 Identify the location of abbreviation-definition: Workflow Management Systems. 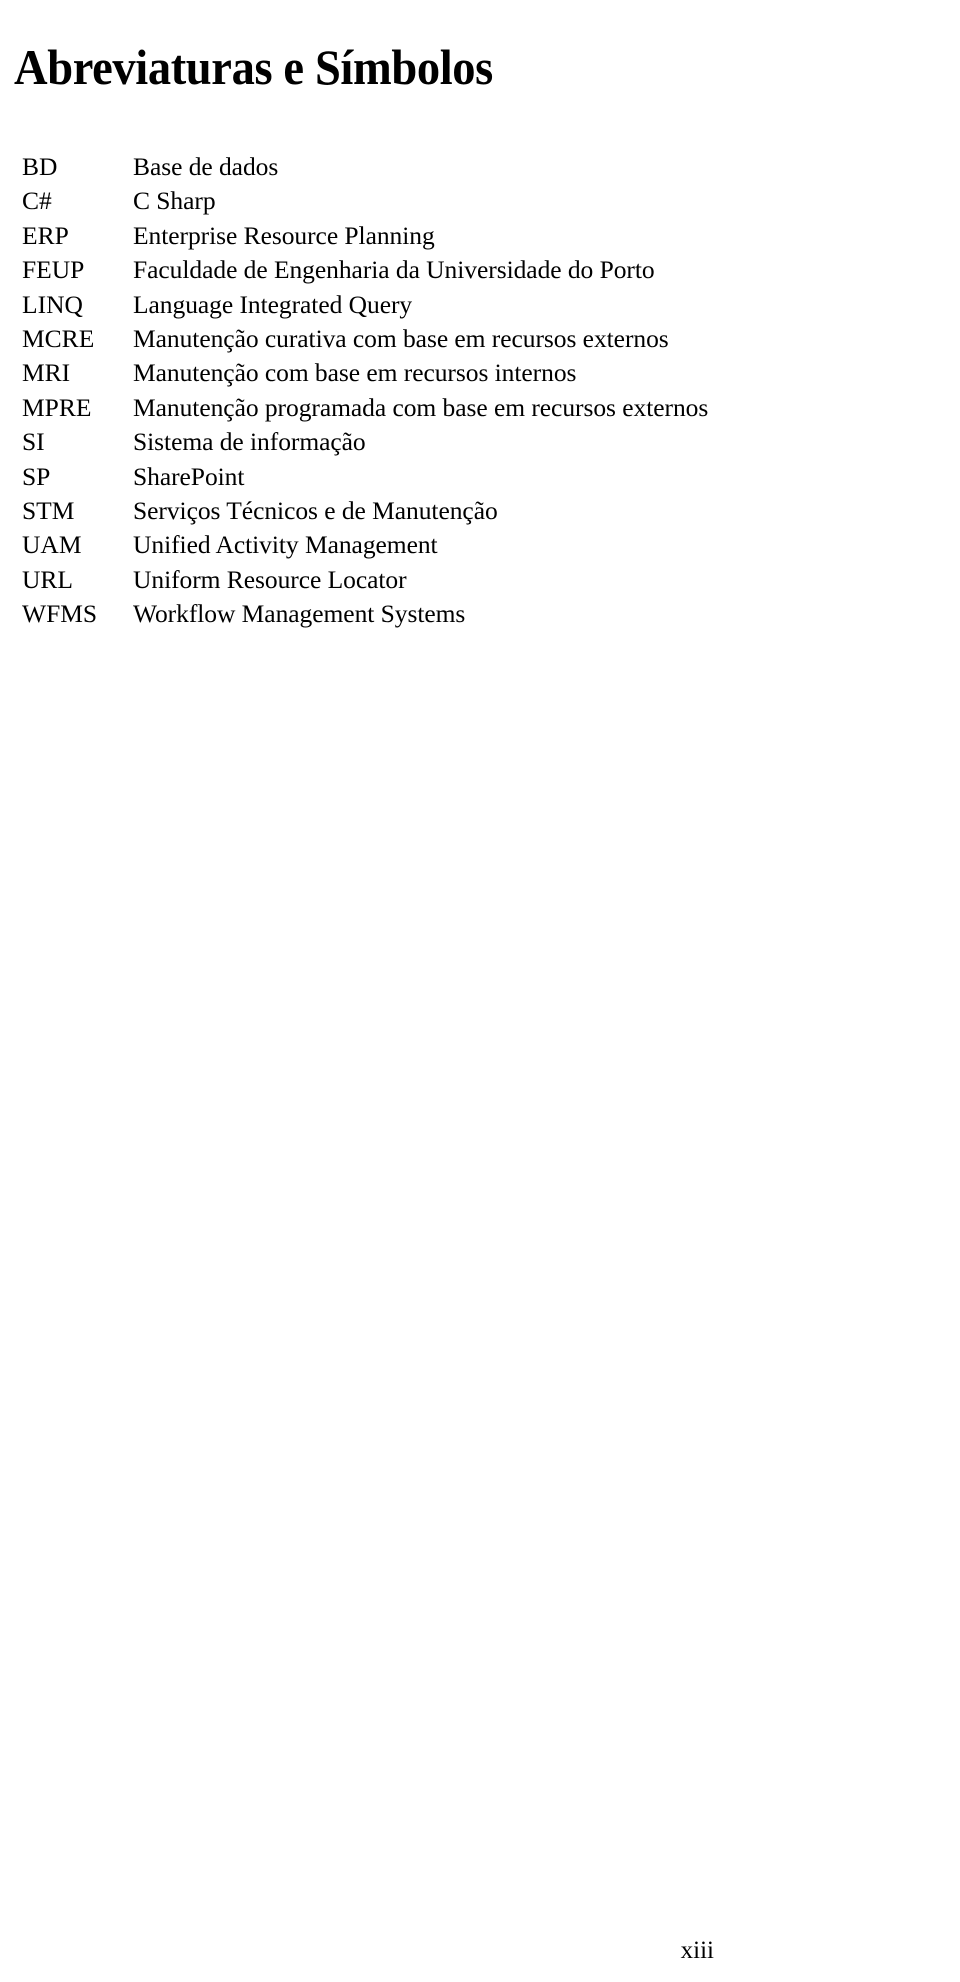
(299, 614).